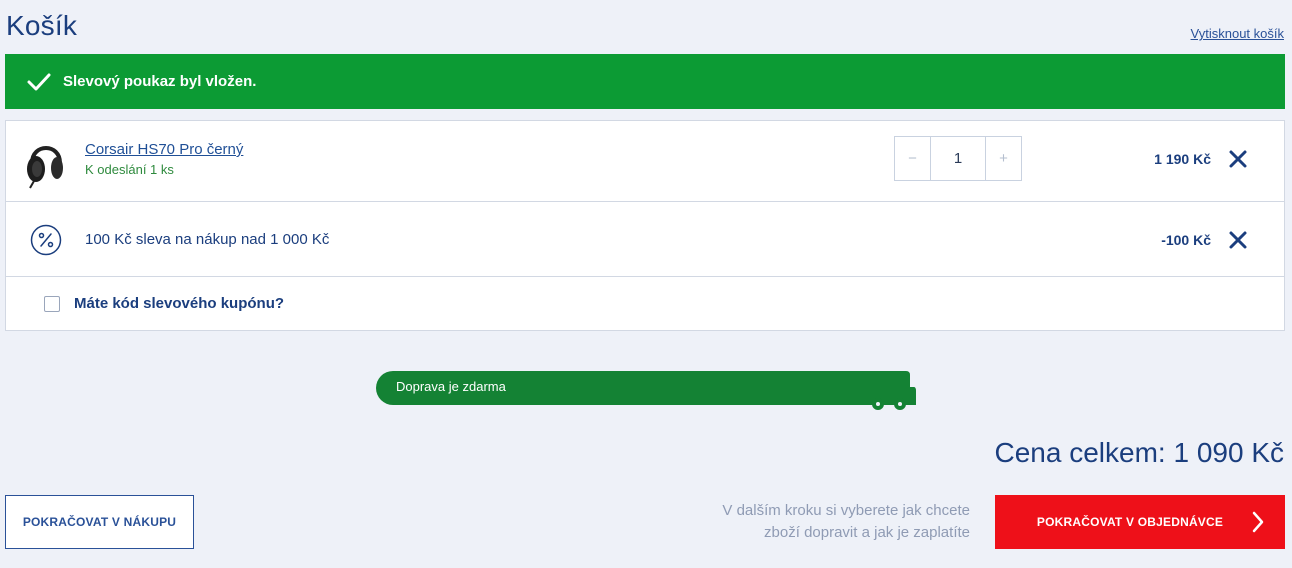  Describe the element at coordinates (160, 81) in the screenshot. I see `alert-message: Slevový poukaz byl vložen.` at that location.